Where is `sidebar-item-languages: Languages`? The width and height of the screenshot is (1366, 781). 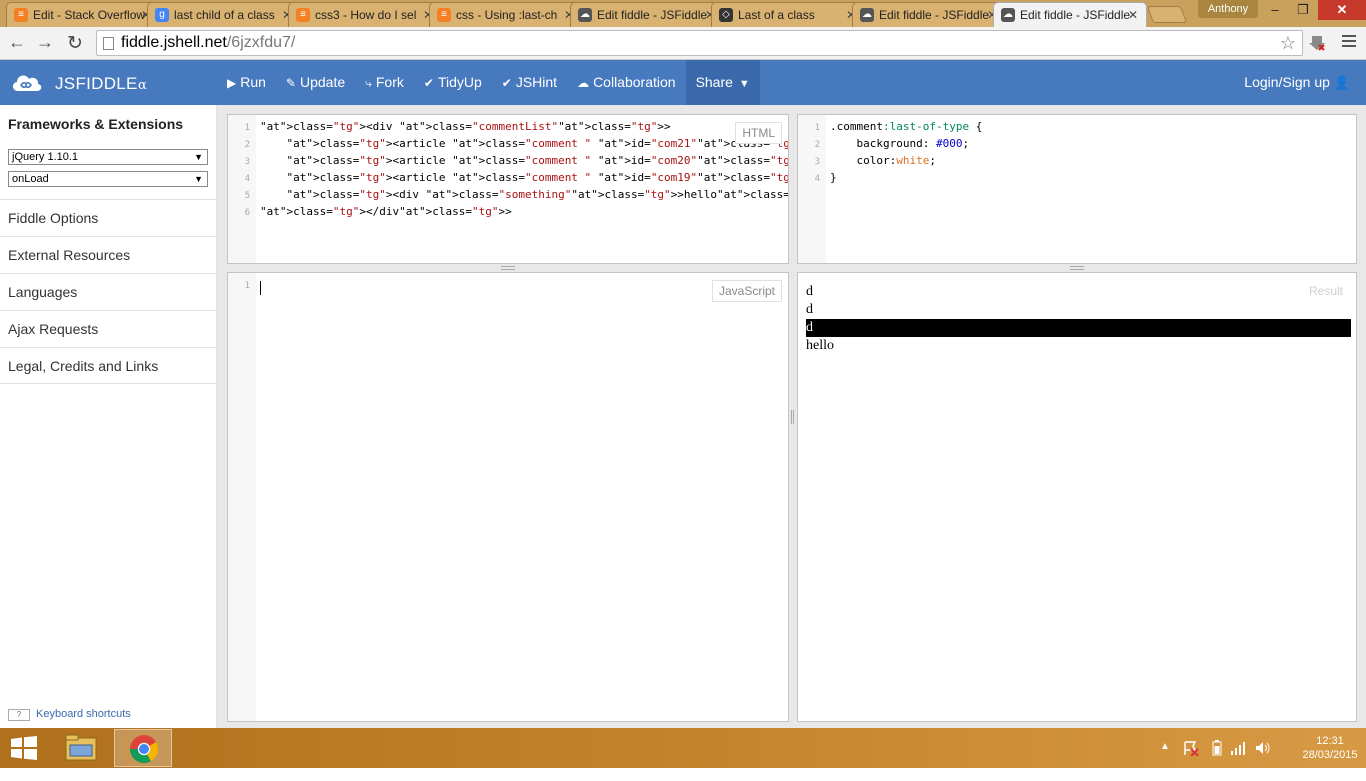 sidebar-item-languages: Languages is located at coordinates (108, 291).